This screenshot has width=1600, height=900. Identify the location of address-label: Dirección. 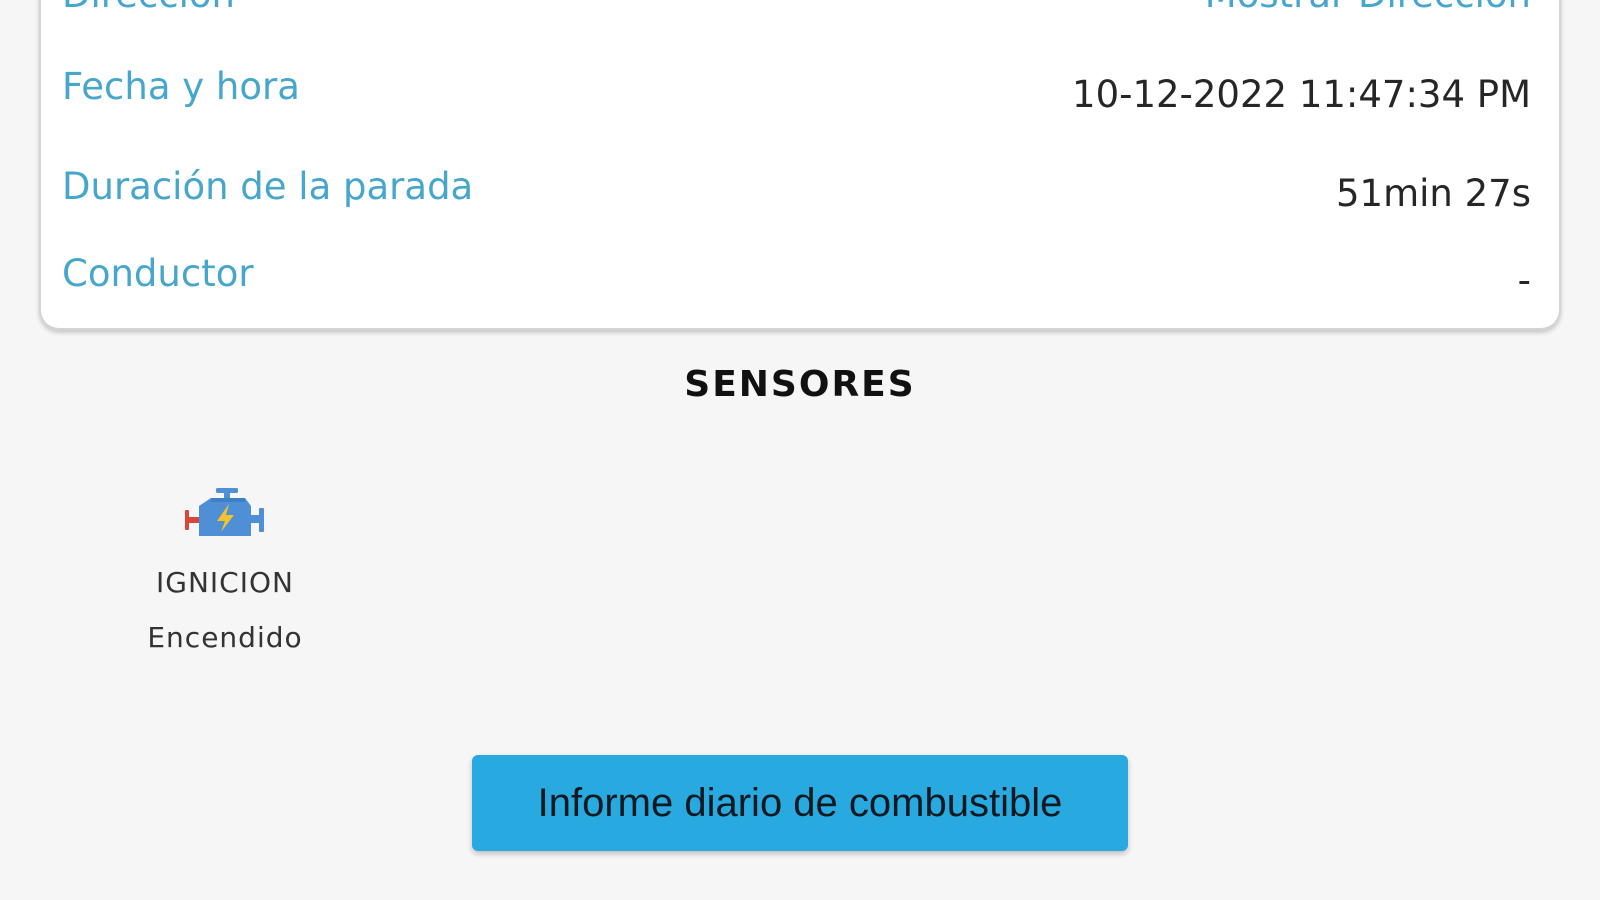
(148, 6).